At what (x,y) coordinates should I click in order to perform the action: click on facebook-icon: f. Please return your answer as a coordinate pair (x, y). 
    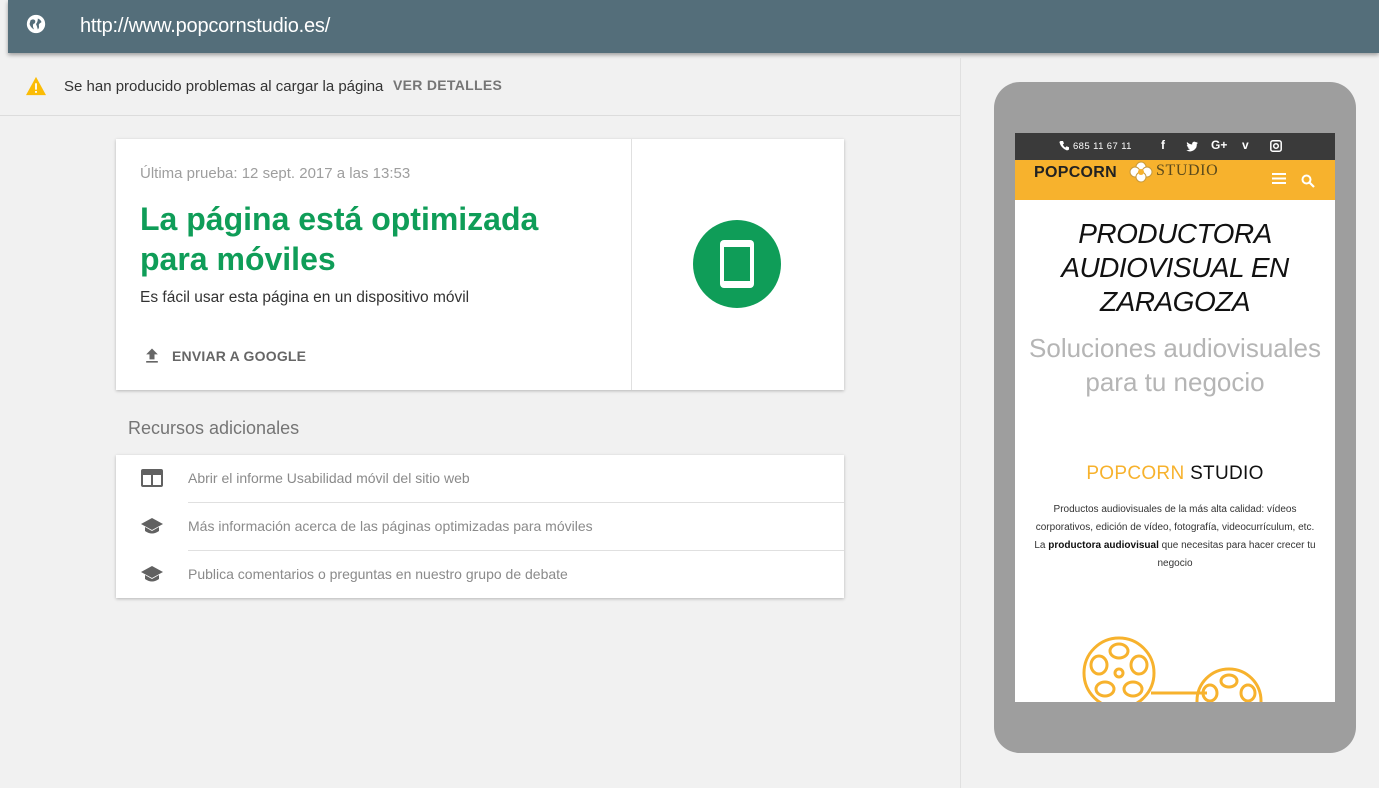
    Looking at the image, I should click on (1163, 145).